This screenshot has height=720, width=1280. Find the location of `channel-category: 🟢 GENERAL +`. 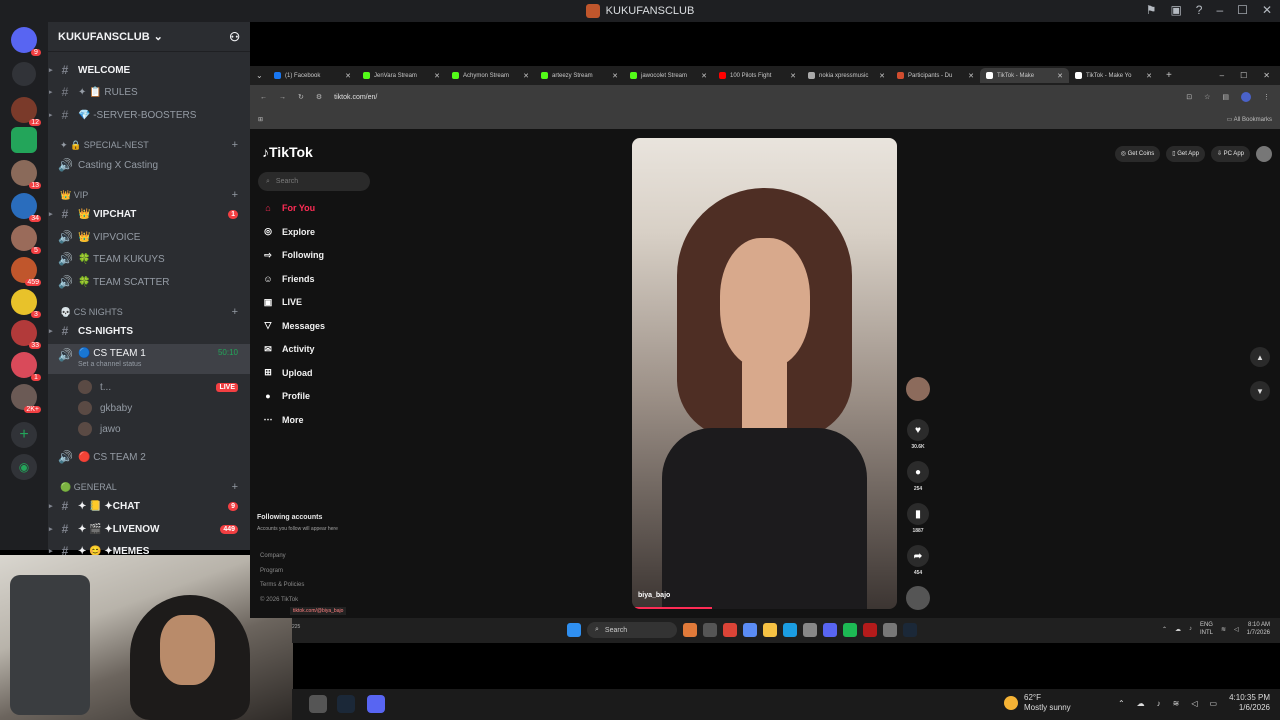

channel-category: 🟢 GENERAL + is located at coordinates (149, 487).